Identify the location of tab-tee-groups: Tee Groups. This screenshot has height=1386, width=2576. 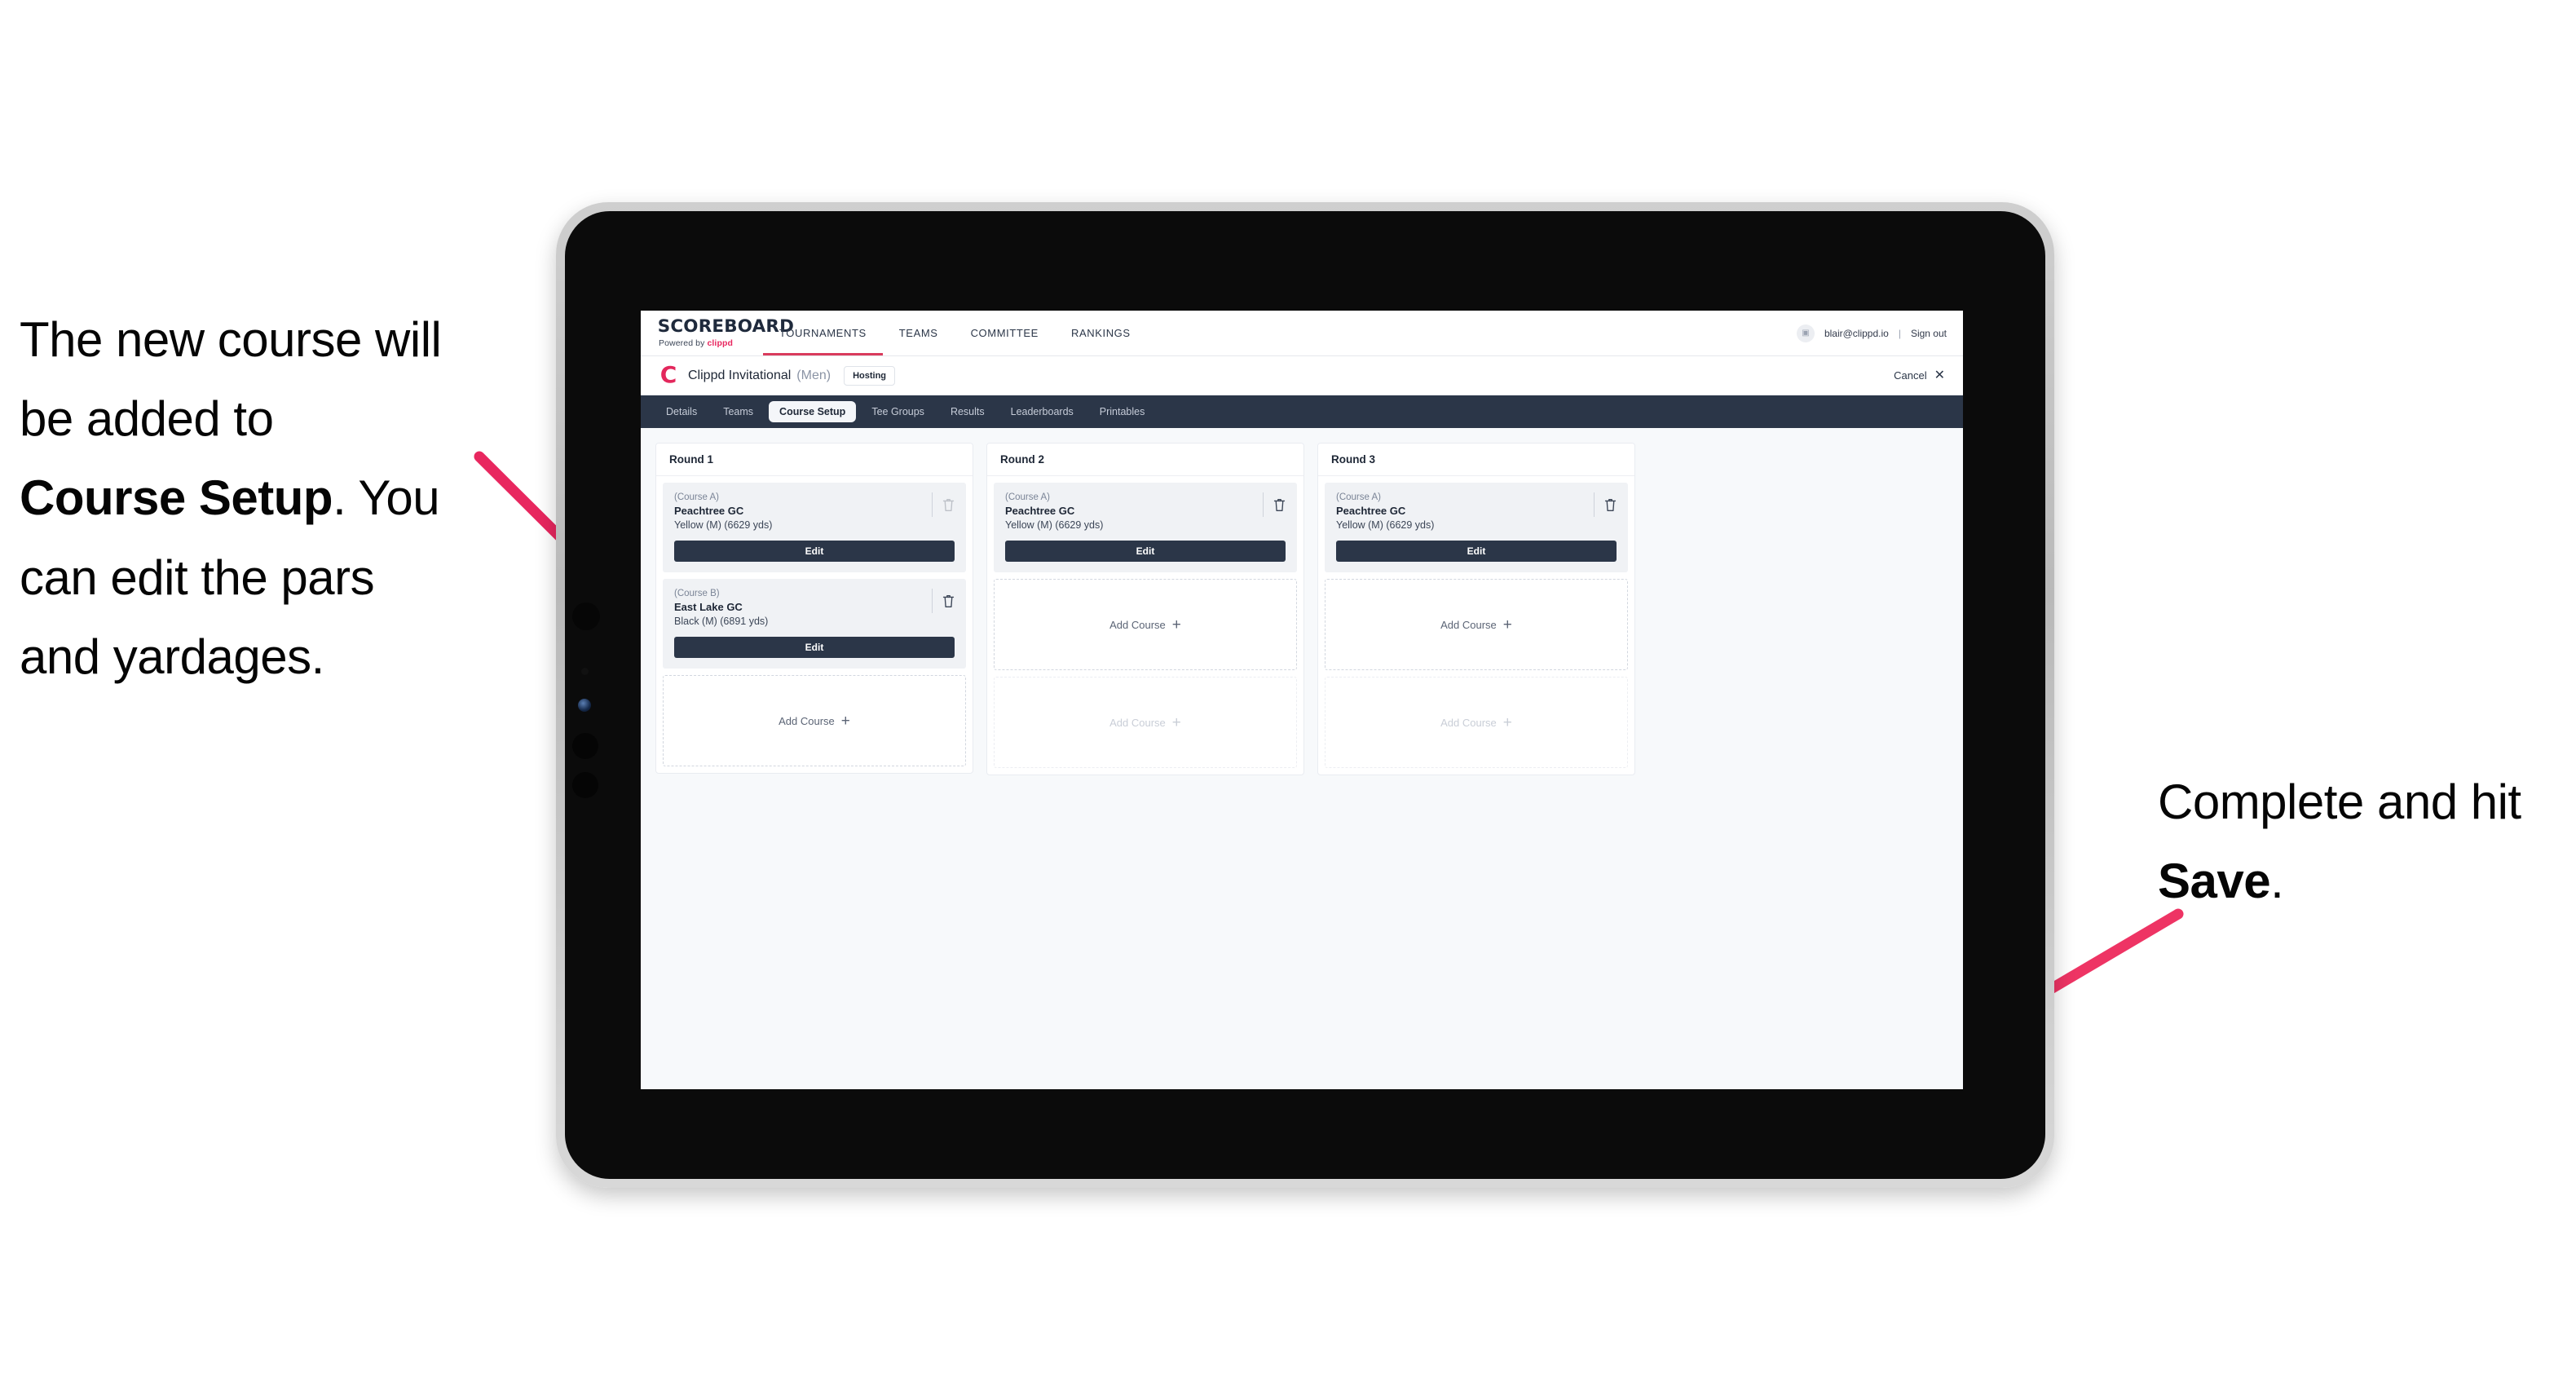
(898, 411).